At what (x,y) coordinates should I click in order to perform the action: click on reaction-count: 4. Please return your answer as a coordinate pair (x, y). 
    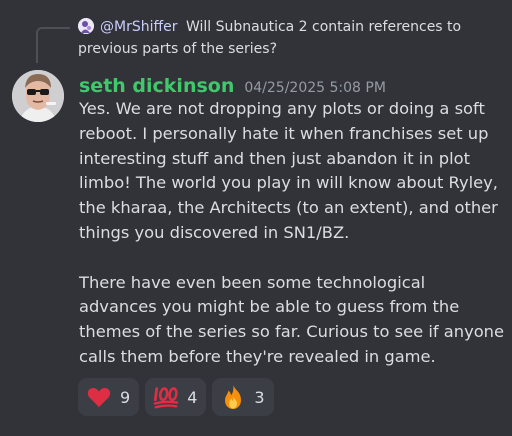
    Looking at the image, I should click on (192, 397).